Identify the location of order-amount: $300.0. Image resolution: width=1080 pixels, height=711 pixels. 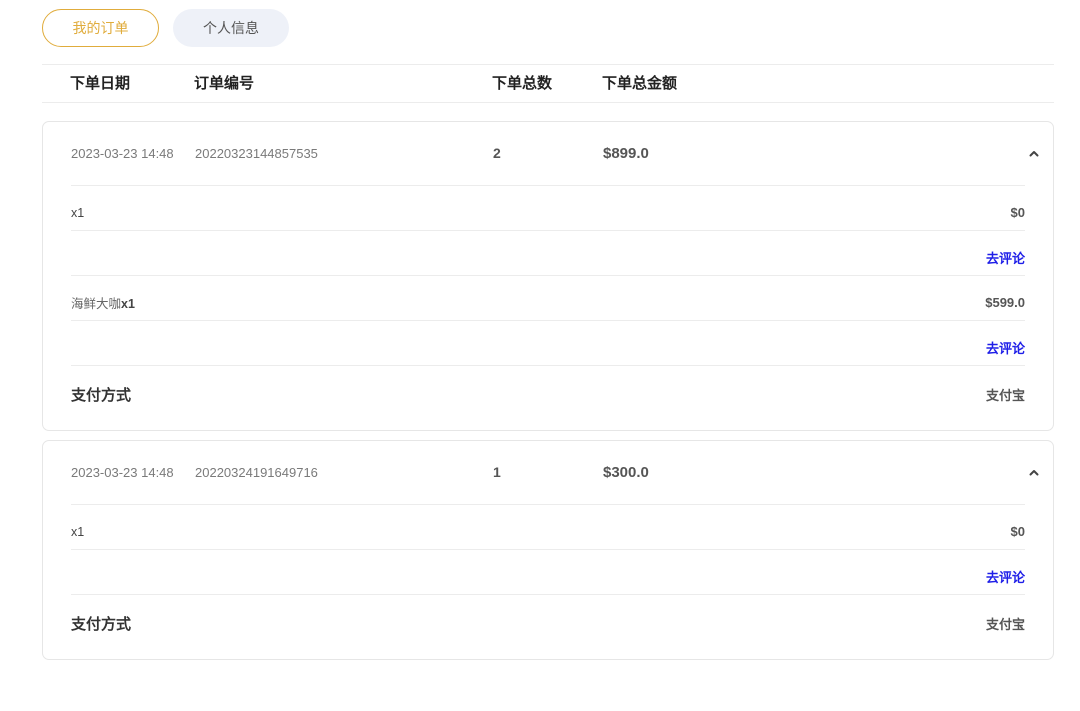
(626, 472).